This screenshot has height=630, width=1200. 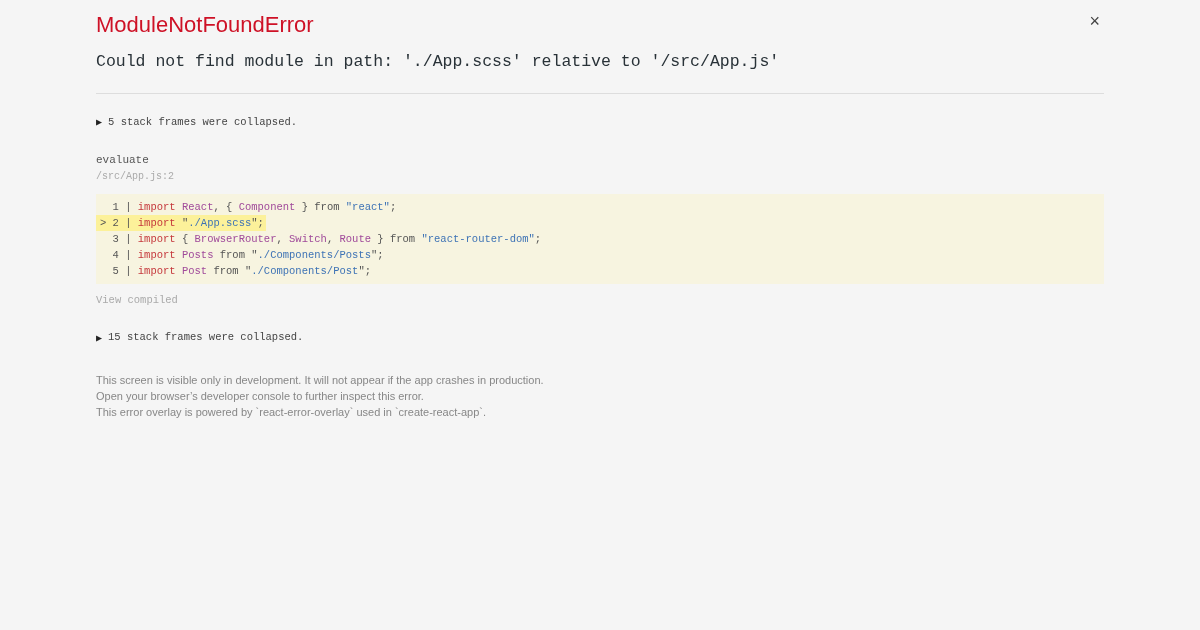 I want to click on collapsed-frames-toggle: ▶ 15 stack frames were collapsed., so click(x=200, y=338).